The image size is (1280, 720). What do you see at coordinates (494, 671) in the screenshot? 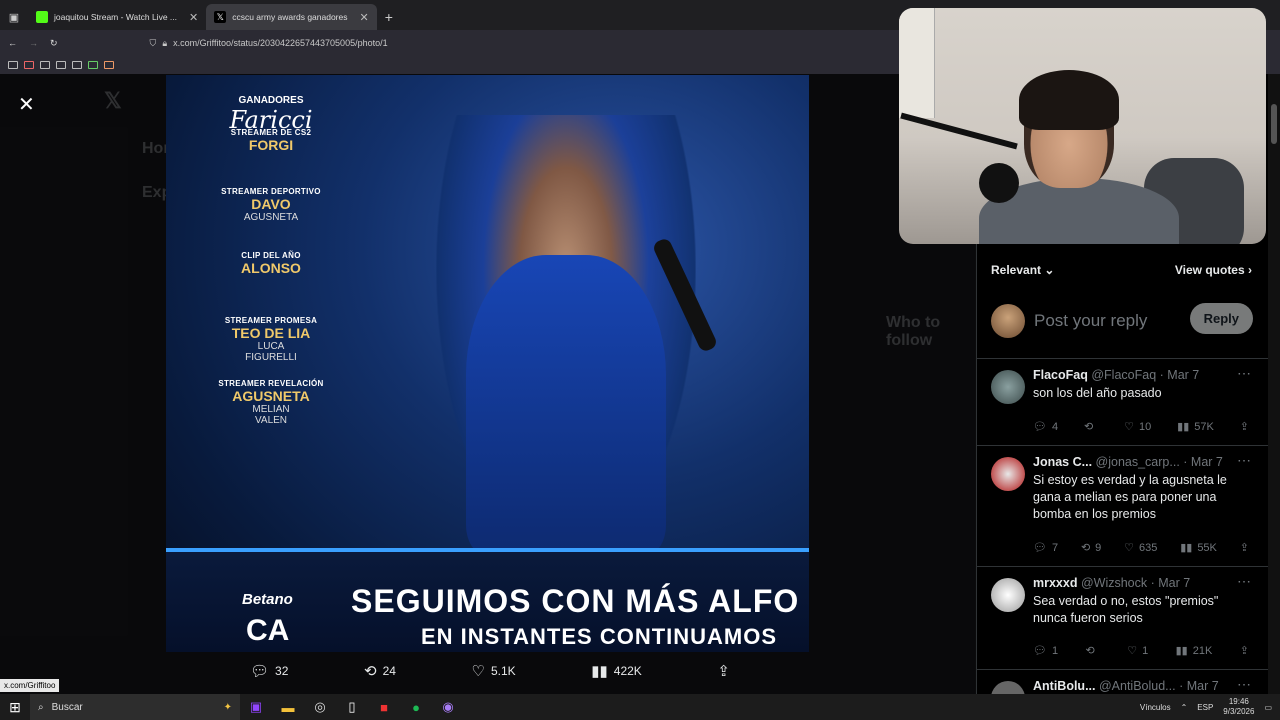
I see `like-action: ♡ 5.1K` at bounding box center [494, 671].